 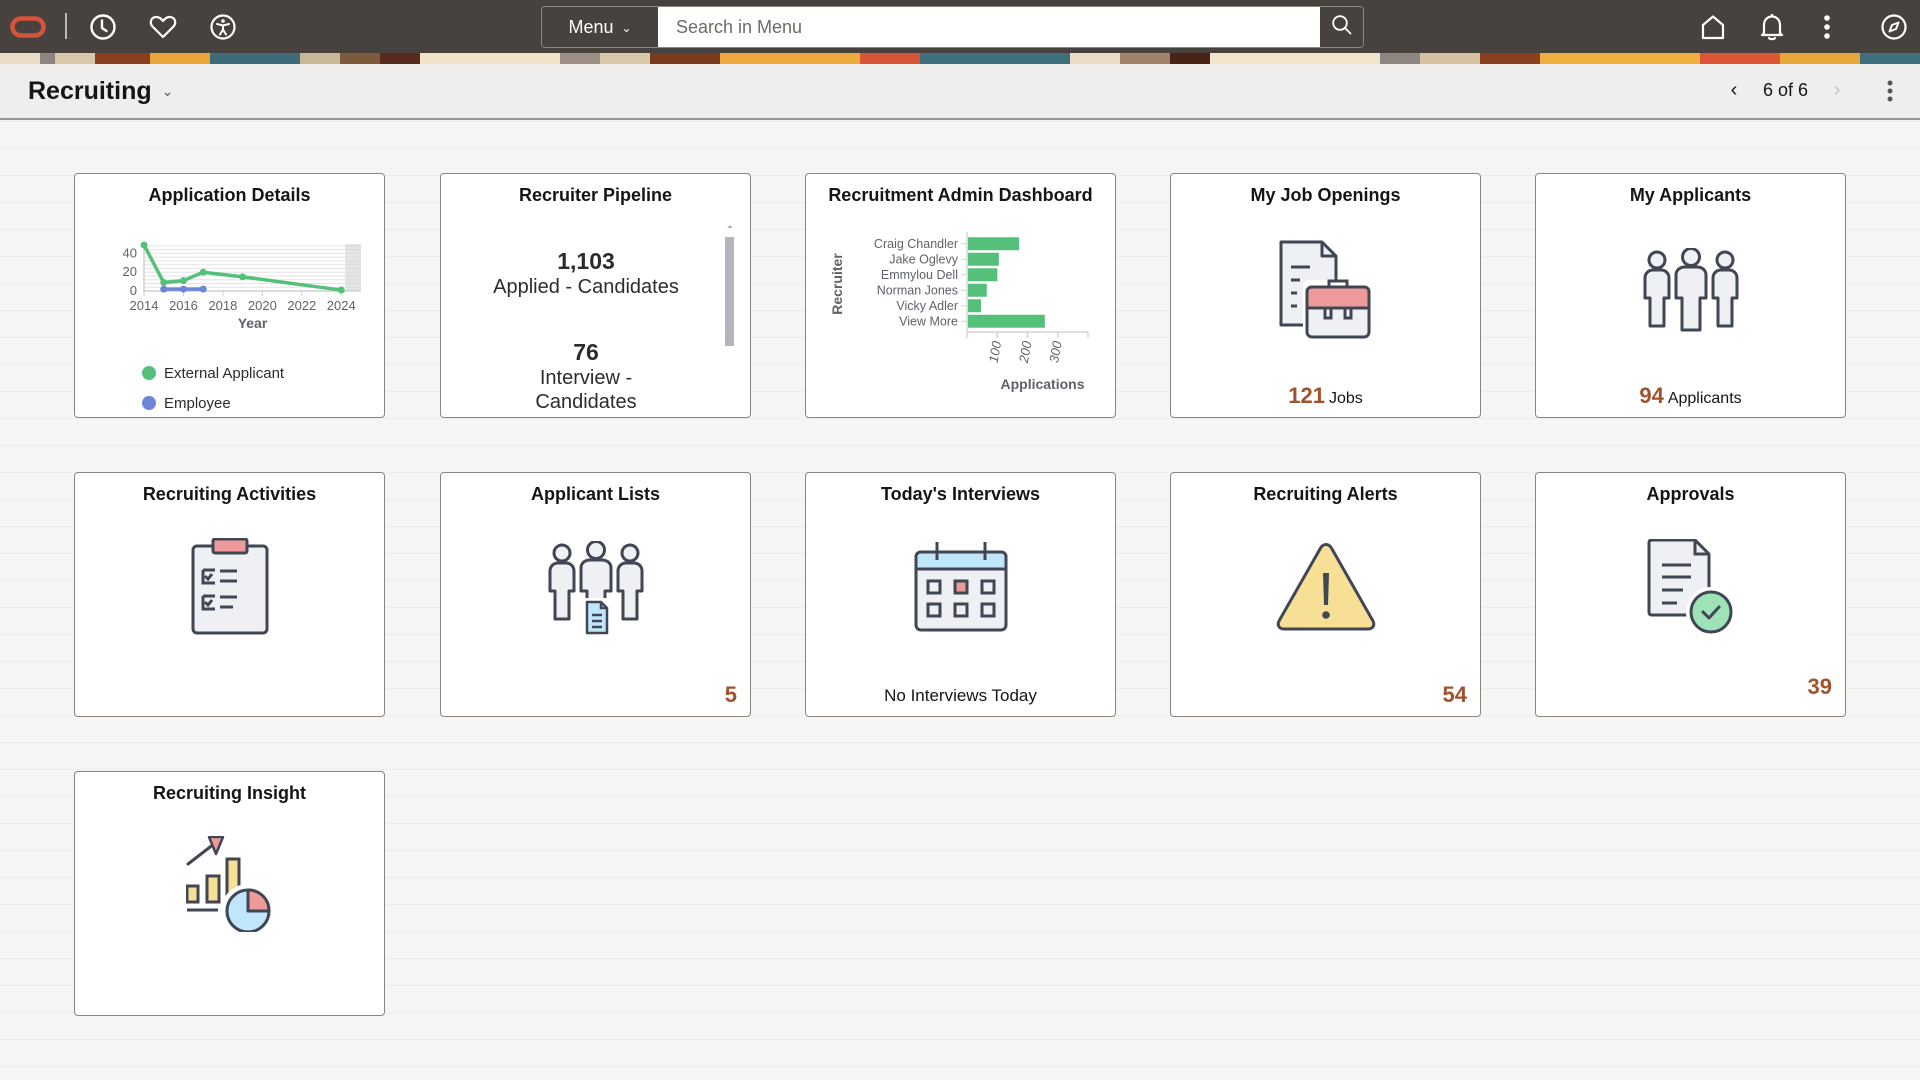 I want to click on tile-recruiting-alerts: Recruiting Alerts 54, so click(x=1325, y=594).